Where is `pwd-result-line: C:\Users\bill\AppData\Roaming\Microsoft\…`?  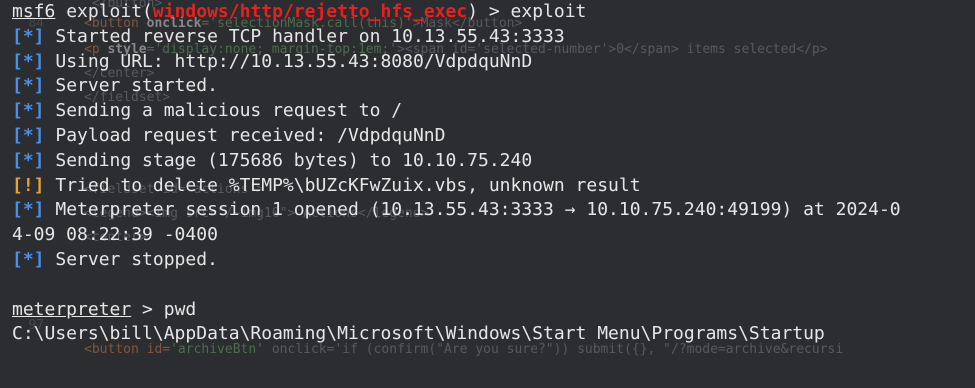 pwd-result-line: C:\Users\bill\AppData\Roaming\Microsoft\… is located at coordinates (418, 334).